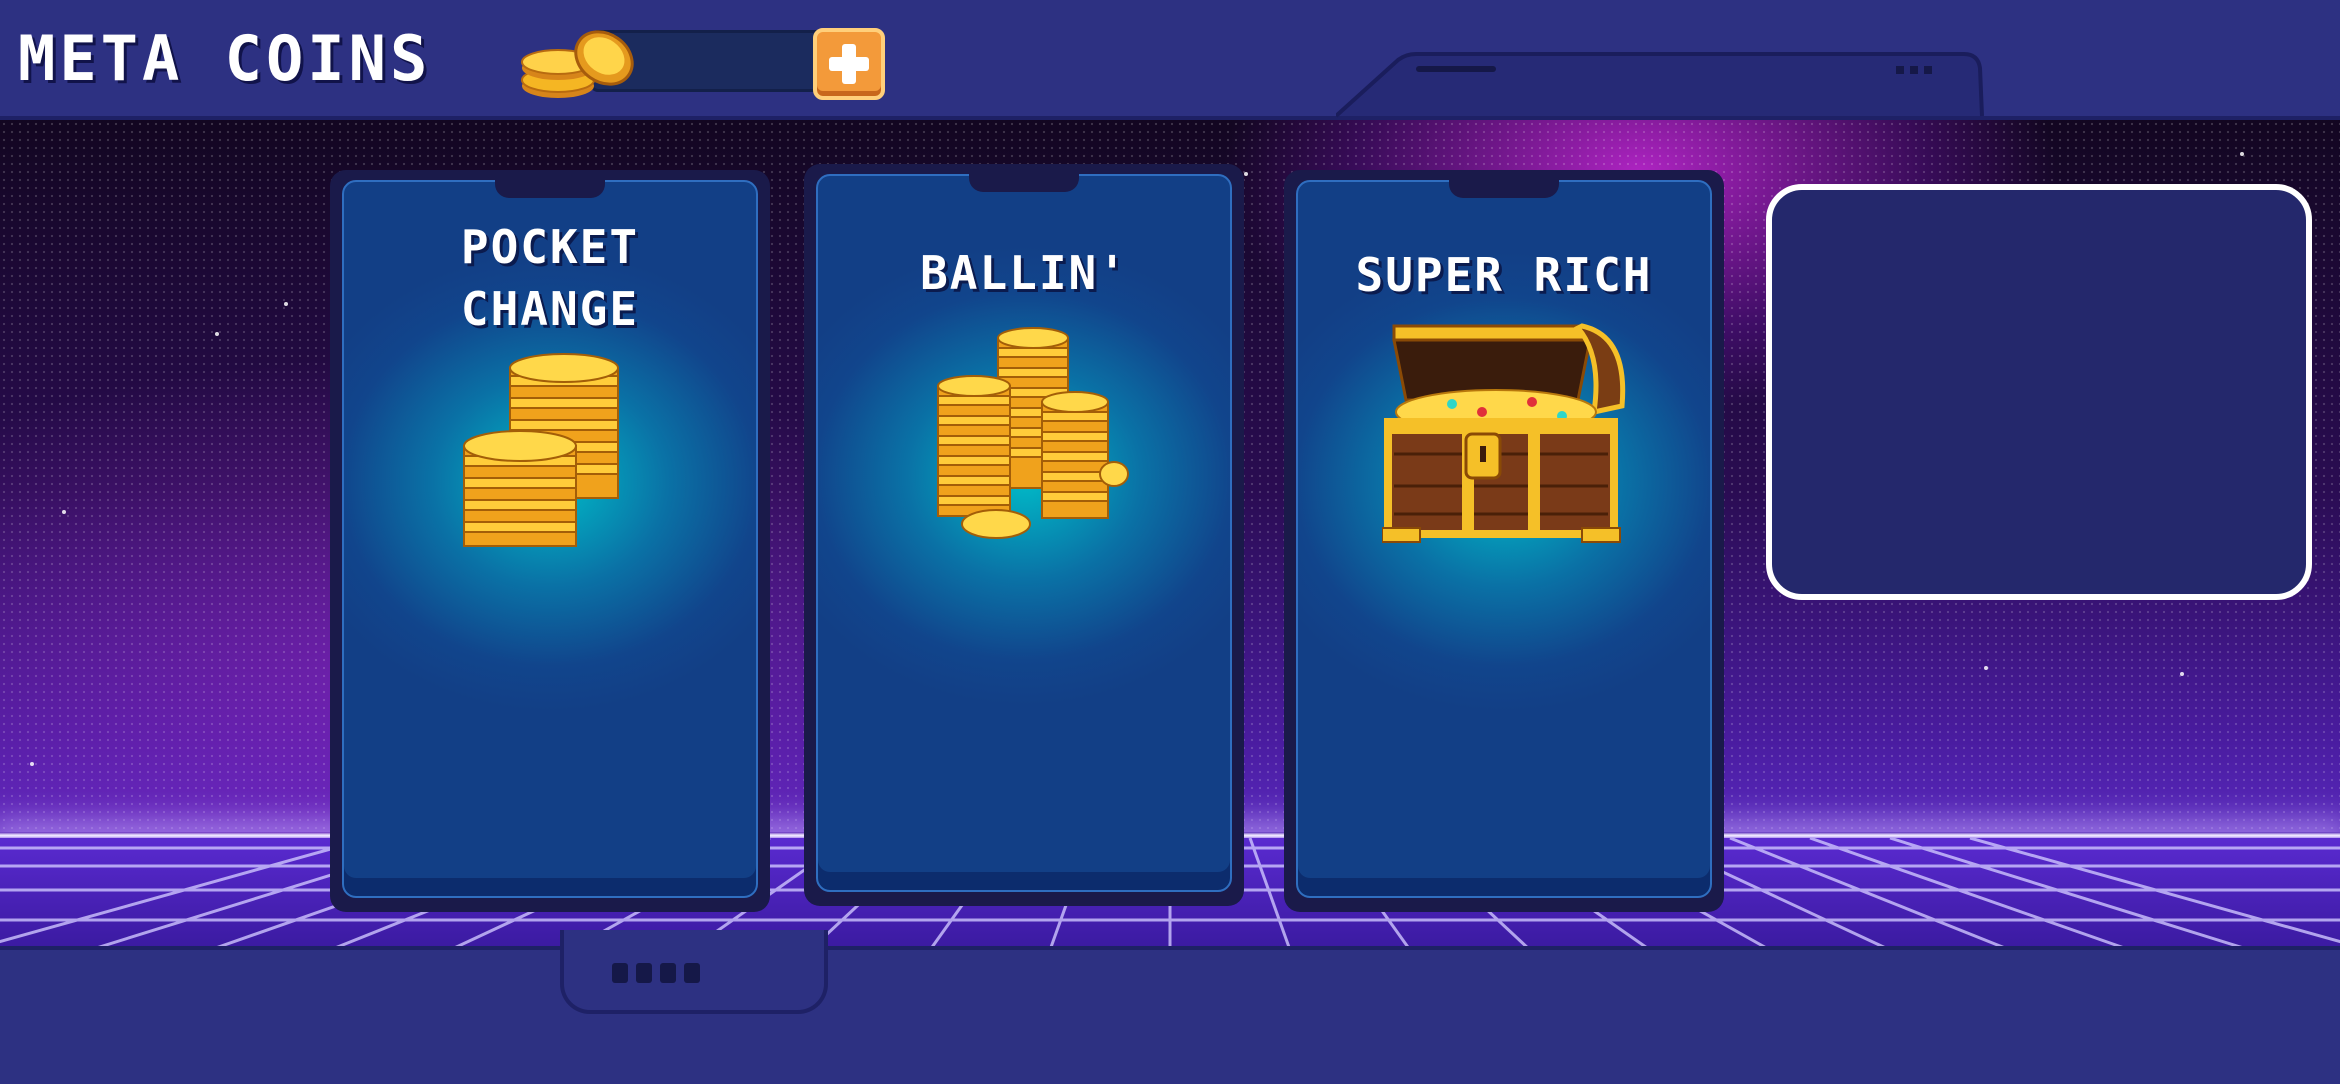 This screenshot has height=1084, width=2340. What do you see at coordinates (1170, 1015) in the screenshot?
I see `bottom-bar` at bounding box center [1170, 1015].